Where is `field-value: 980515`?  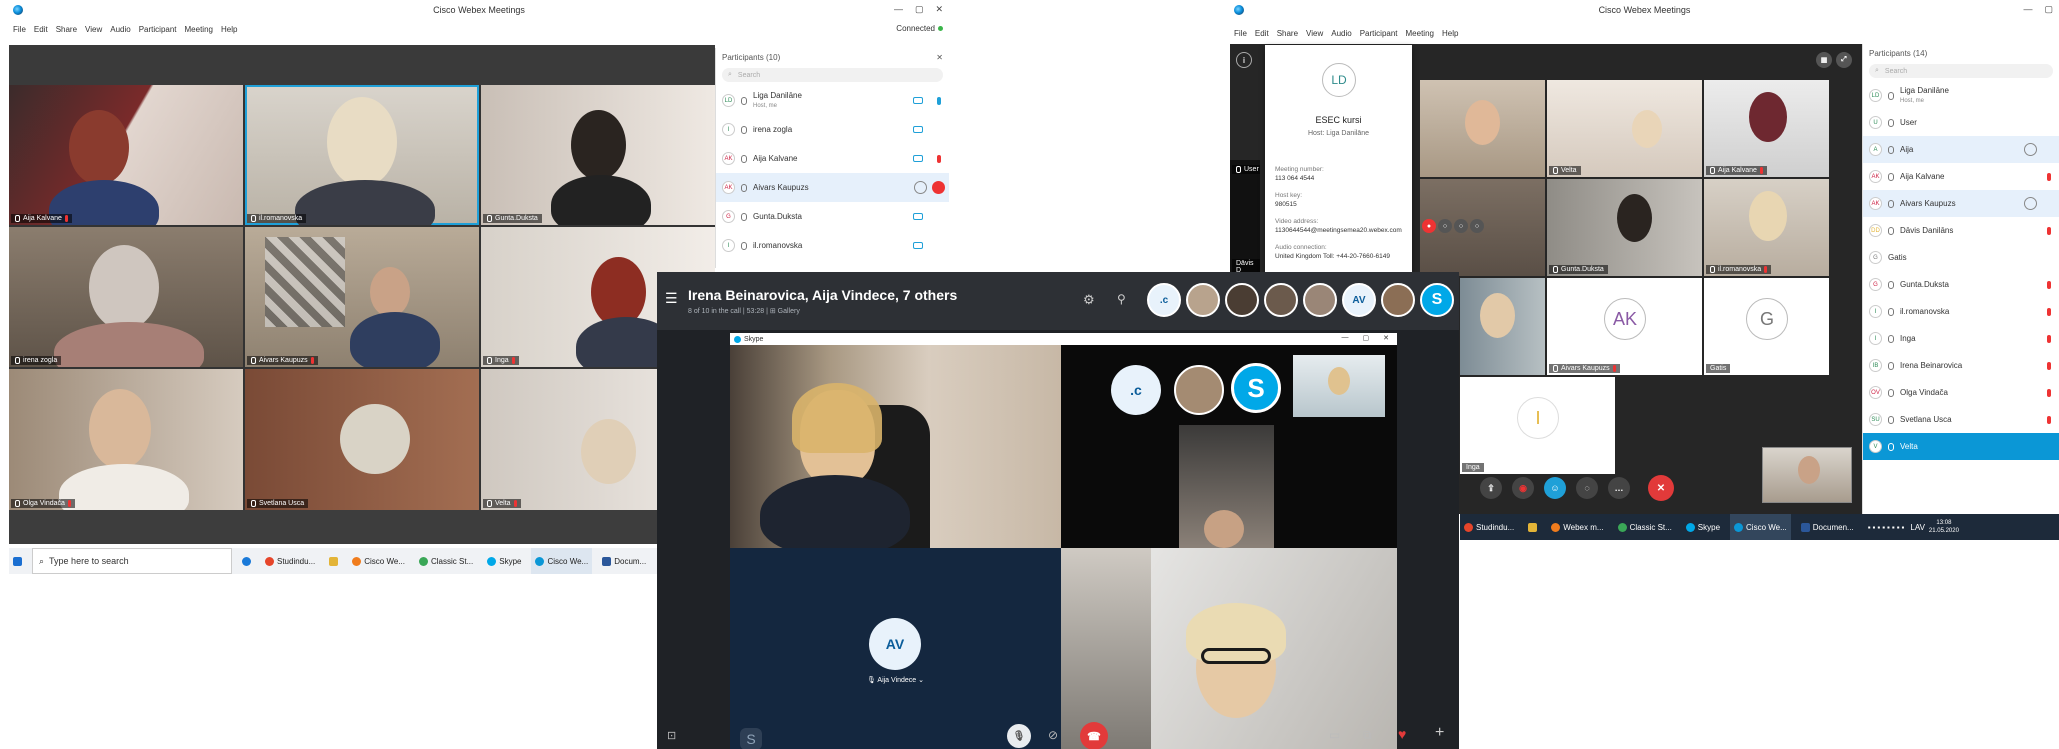
field-value: 980515 is located at coordinates (1342, 204).